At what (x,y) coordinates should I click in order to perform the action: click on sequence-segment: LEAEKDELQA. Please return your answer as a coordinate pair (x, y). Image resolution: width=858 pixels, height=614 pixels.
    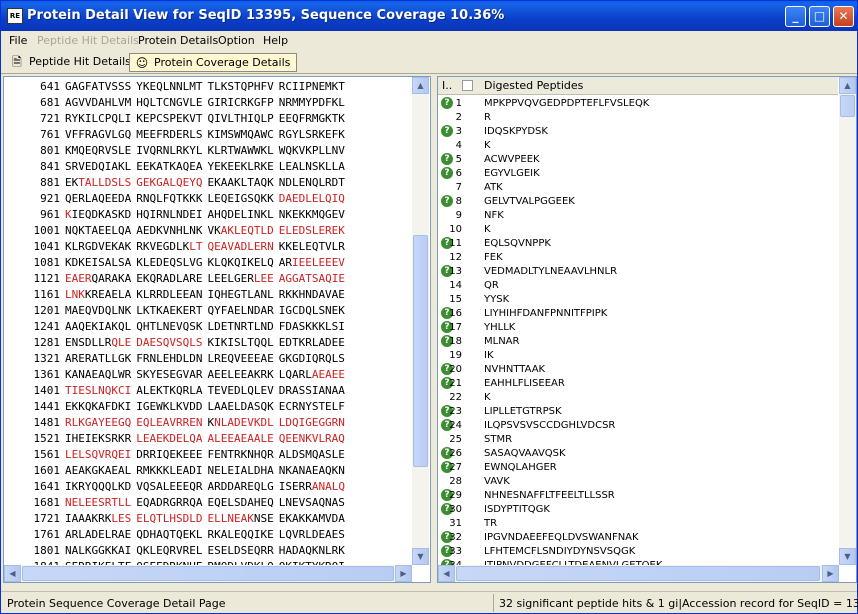
    Looking at the image, I should click on (169, 438).